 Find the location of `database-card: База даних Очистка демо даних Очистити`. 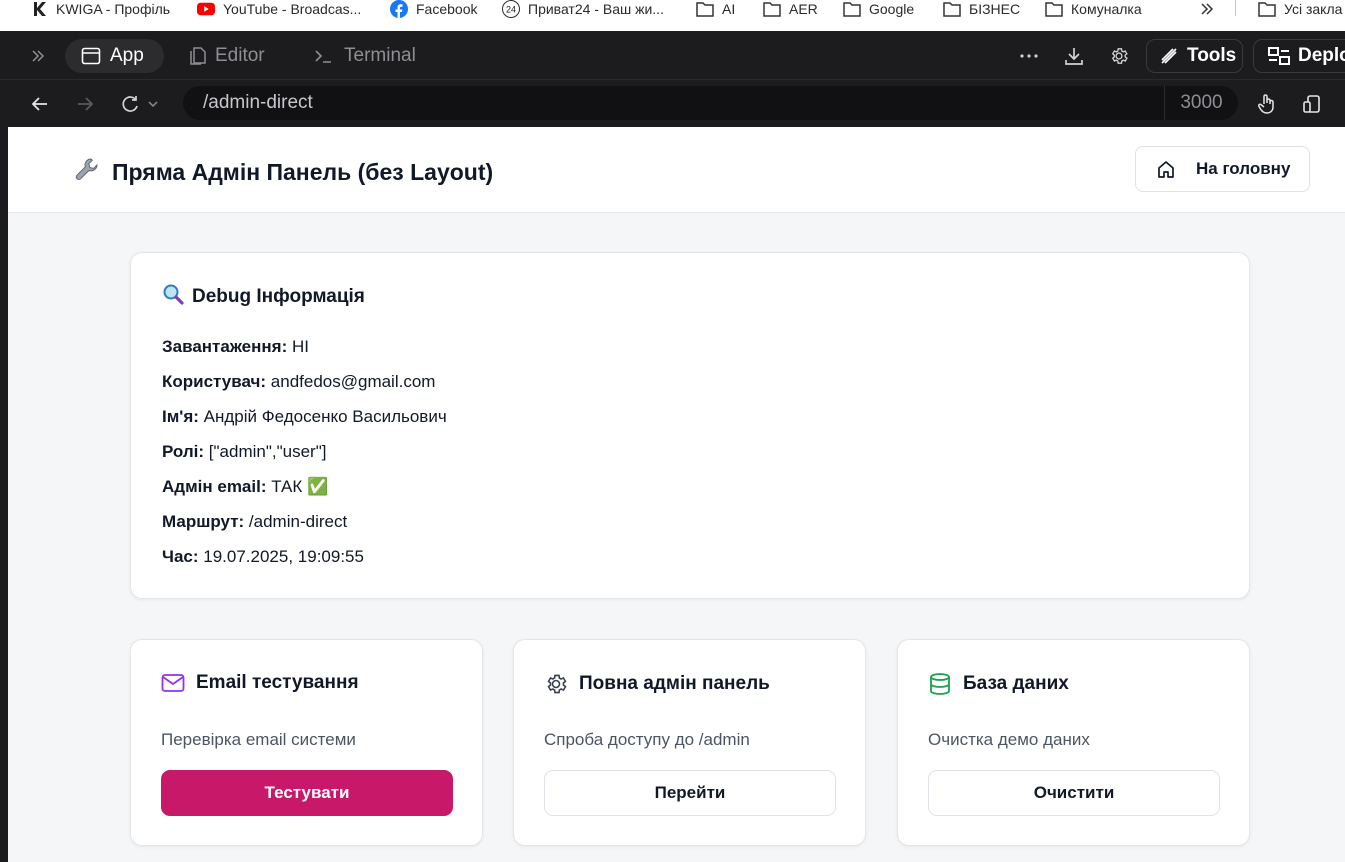

database-card: База даних Очистка демо даних Очистити is located at coordinates (1073, 742).